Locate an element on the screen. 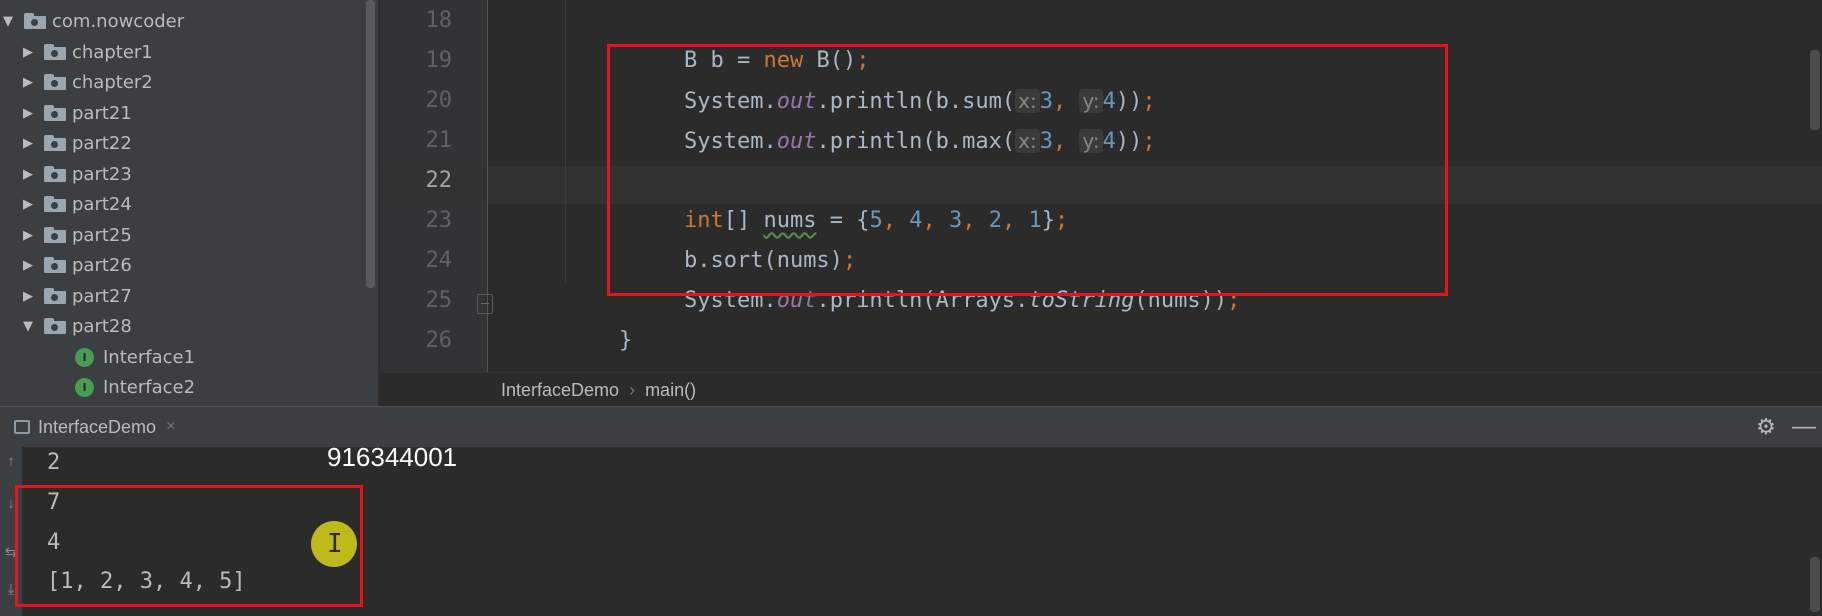 The width and height of the screenshot is (1822, 616). tree-item-label: part28 is located at coordinates (102, 326).